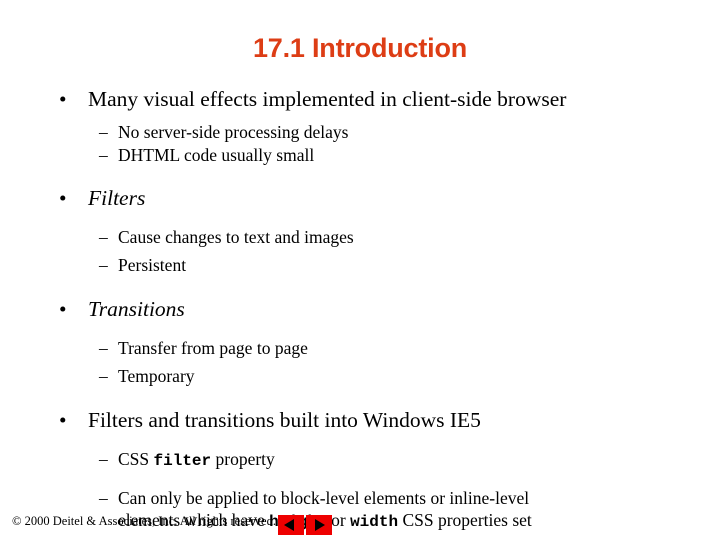 The width and height of the screenshot is (720, 540). I want to click on bullet-label: Filters, so click(117, 198).